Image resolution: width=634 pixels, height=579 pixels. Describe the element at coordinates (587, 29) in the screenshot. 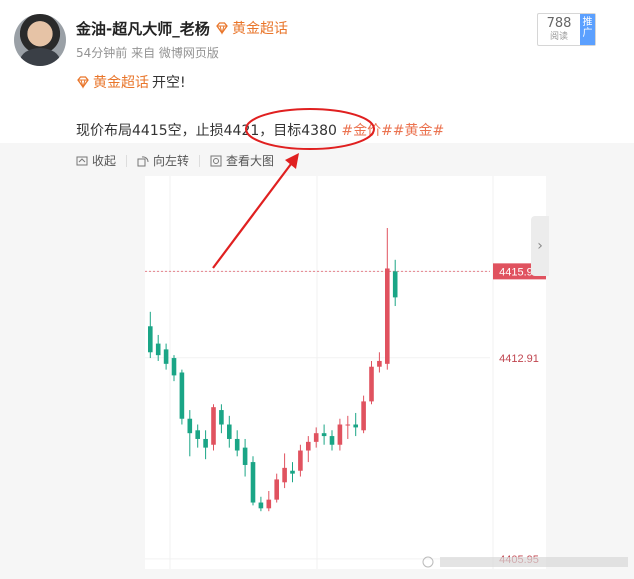

I see `promote-button: 推广` at that location.